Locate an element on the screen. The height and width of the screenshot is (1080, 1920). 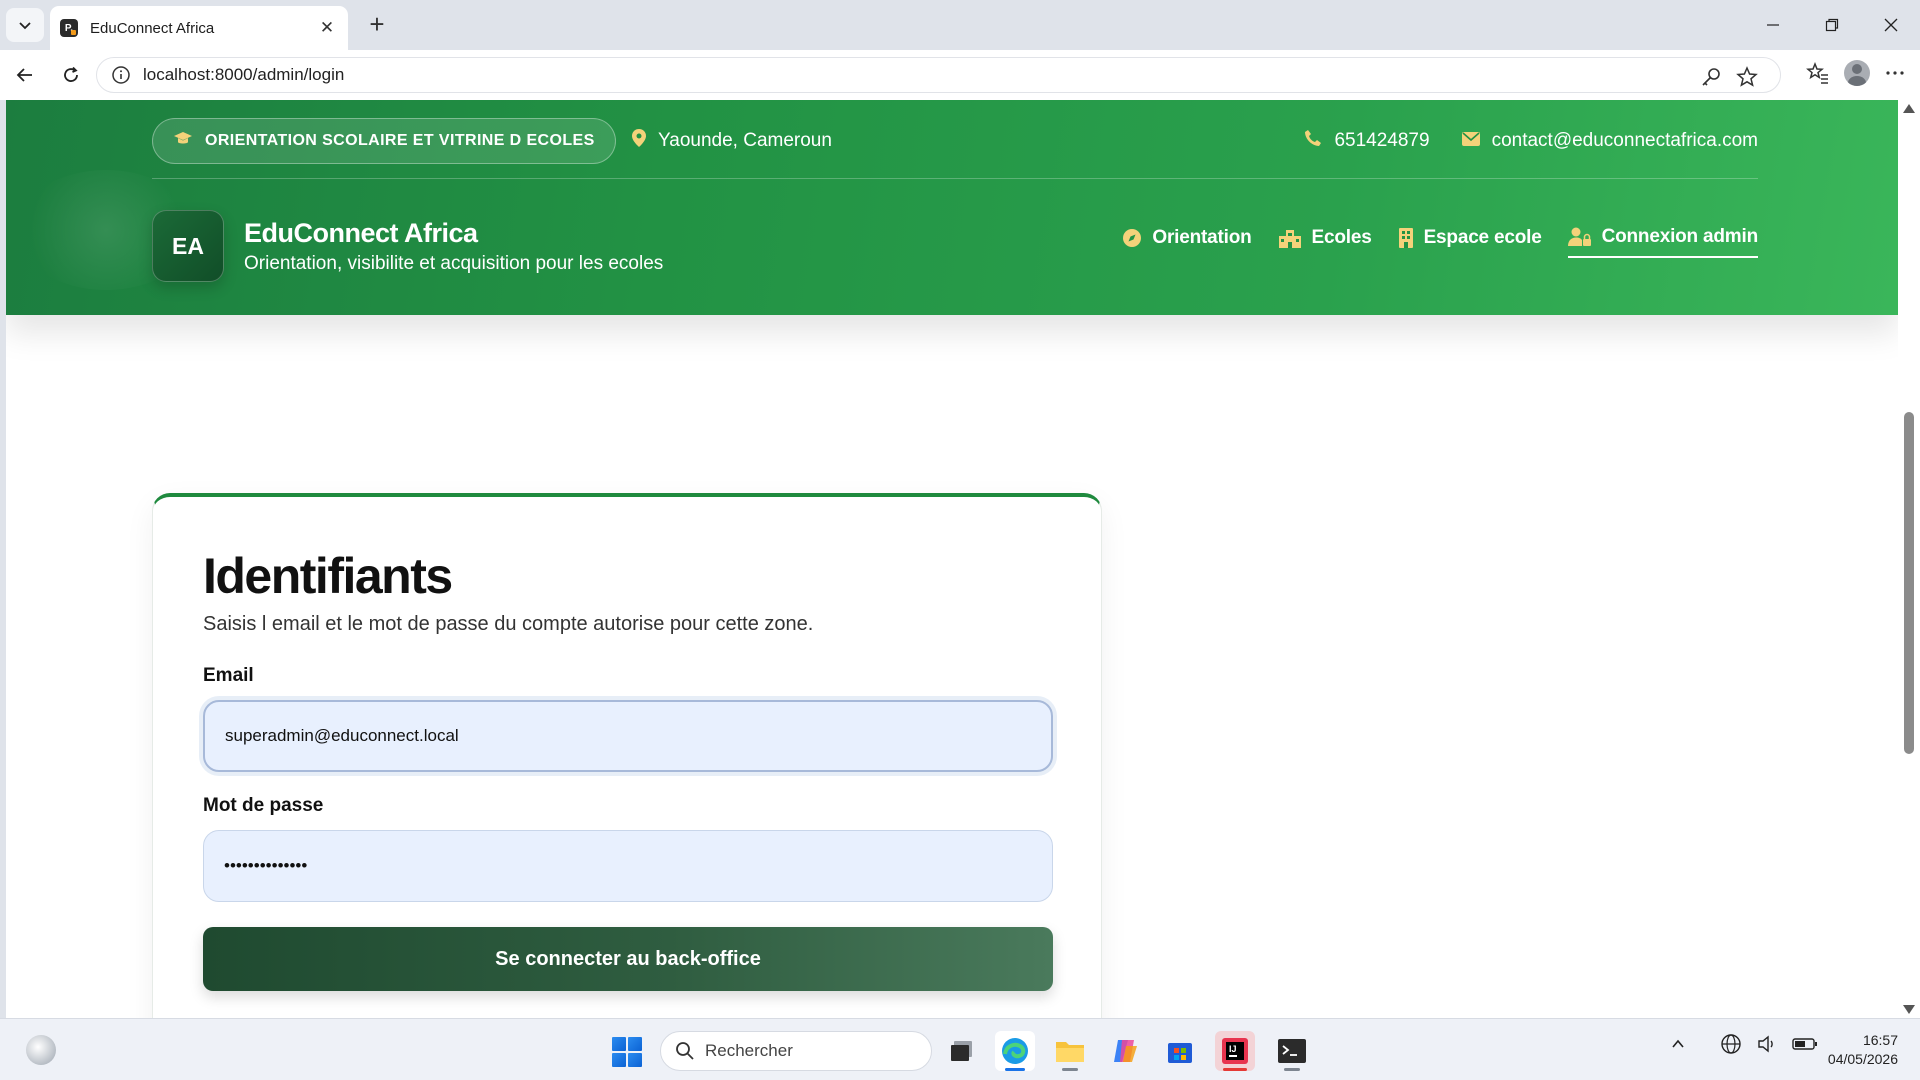
chevron-down-icon is located at coordinates (25, 26).